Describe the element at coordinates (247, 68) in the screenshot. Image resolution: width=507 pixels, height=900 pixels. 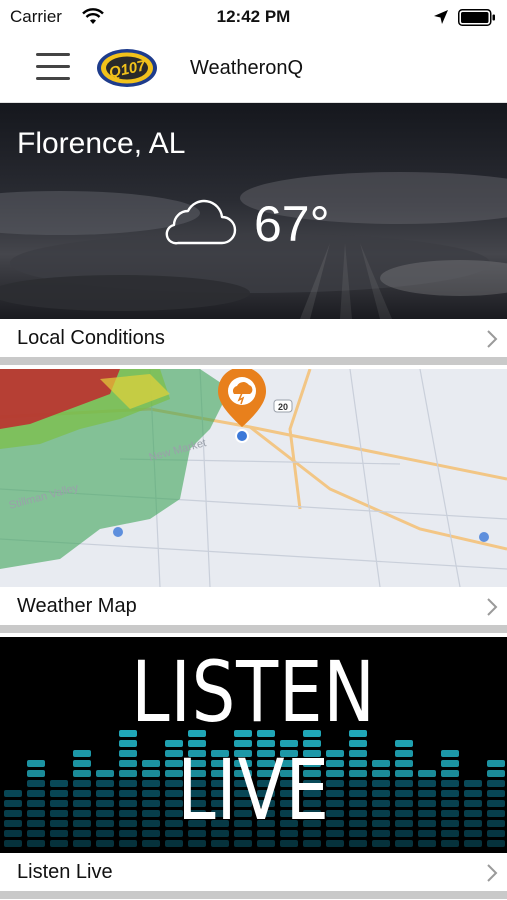
I see `page-title: WeatheronQ` at that location.